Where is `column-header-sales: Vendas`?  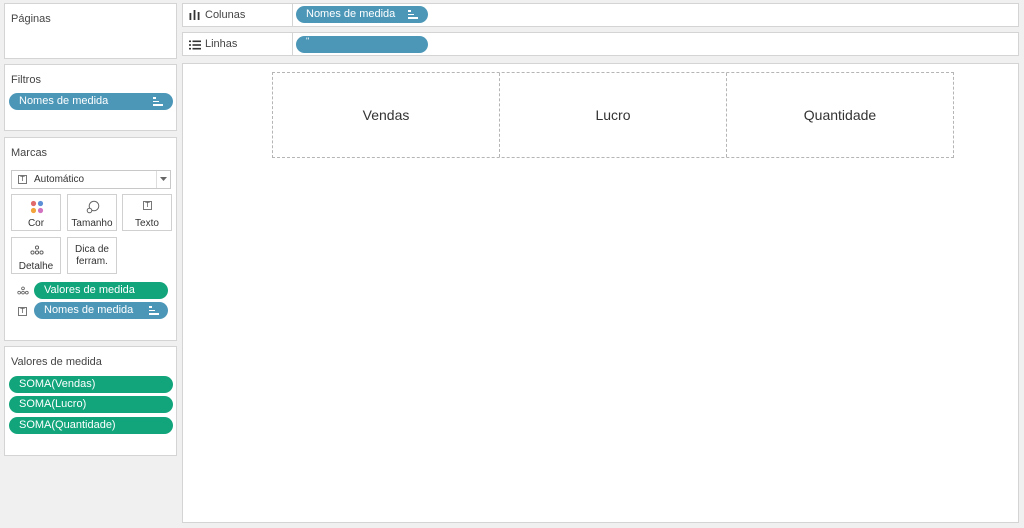
column-header-sales: Vendas is located at coordinates (386, 115).